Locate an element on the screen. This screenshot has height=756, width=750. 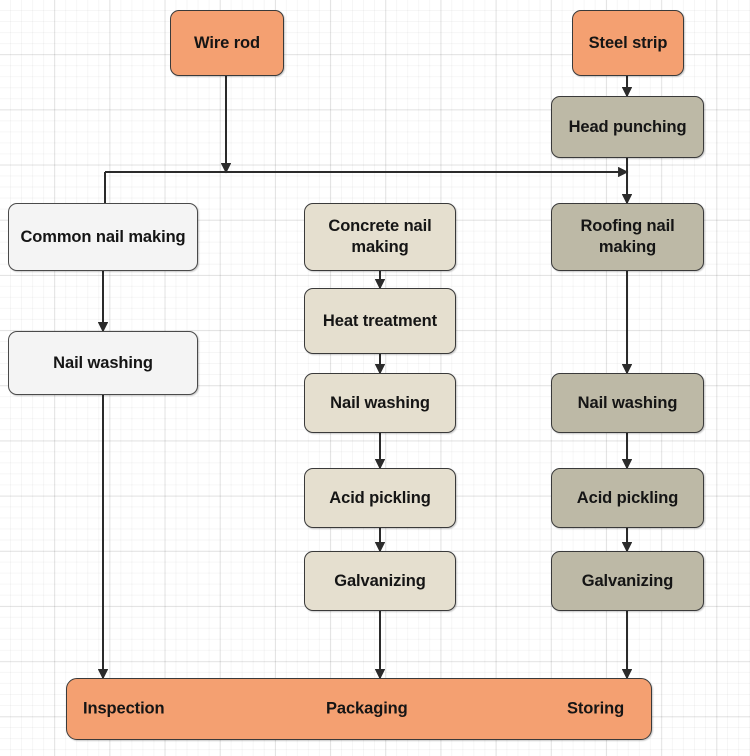
node-label: Concrete nail making is located at coordinates (380, 236).